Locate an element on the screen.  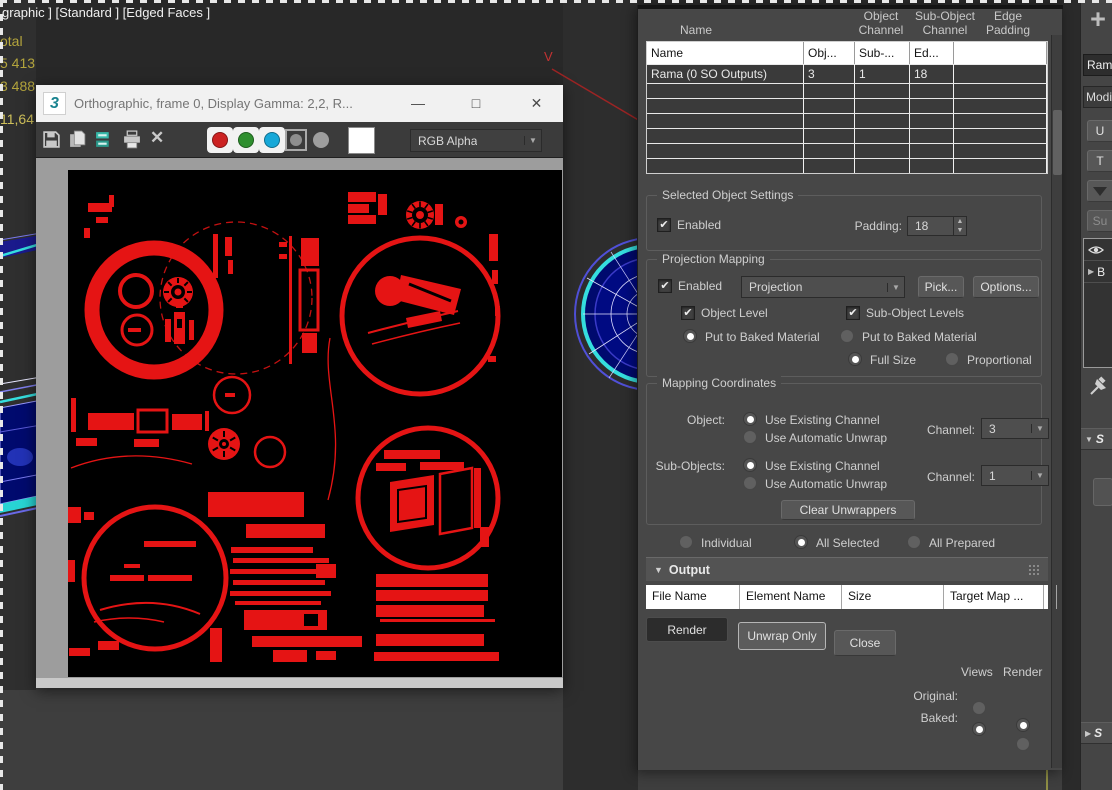
enabled-checkbox is located at coordinates (664, 225).